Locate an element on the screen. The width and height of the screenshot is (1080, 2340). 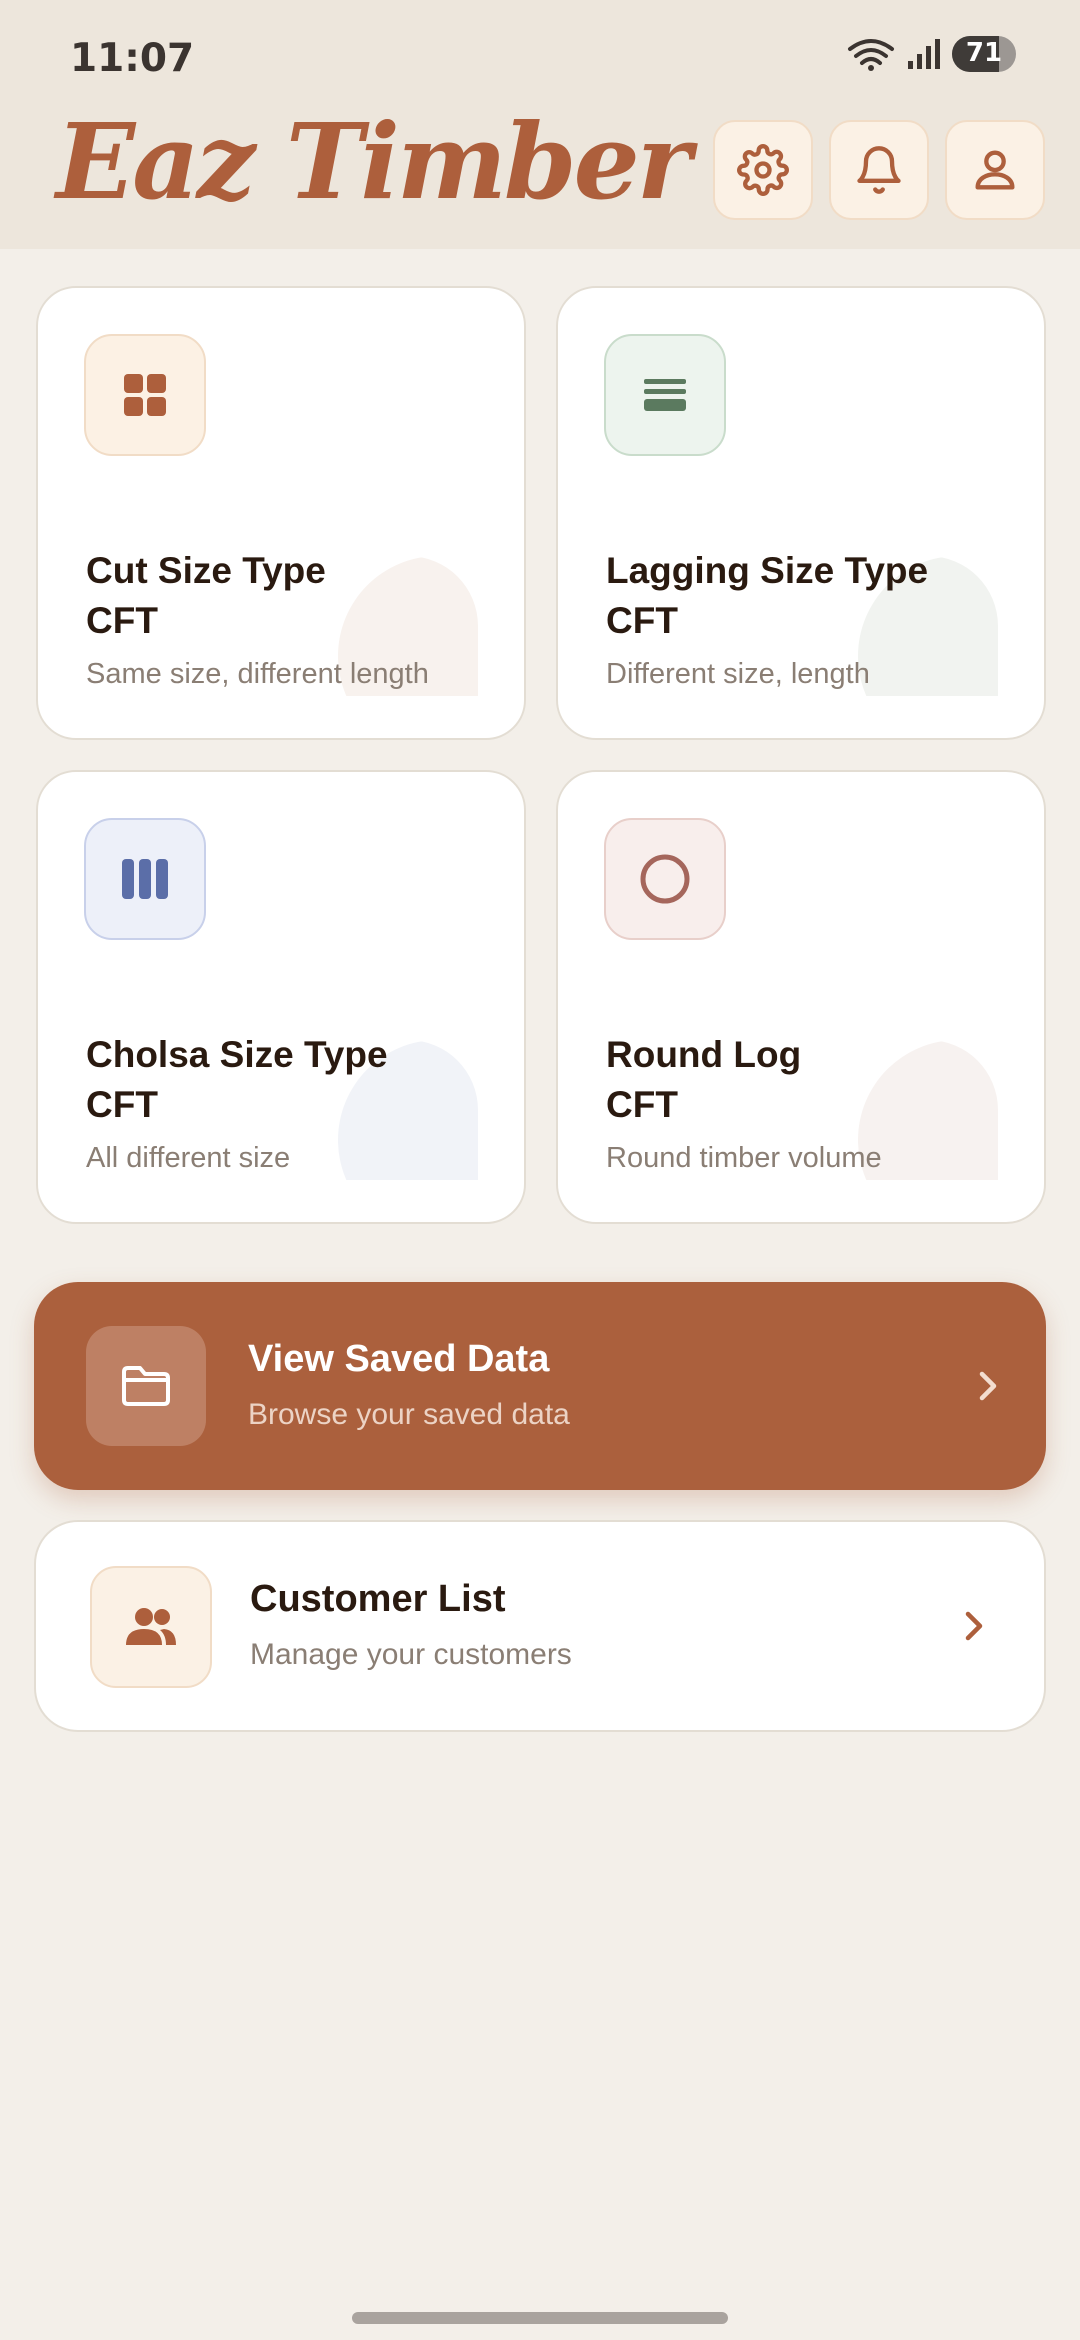
saved-icon-box is located at coordinates (146, 1386).